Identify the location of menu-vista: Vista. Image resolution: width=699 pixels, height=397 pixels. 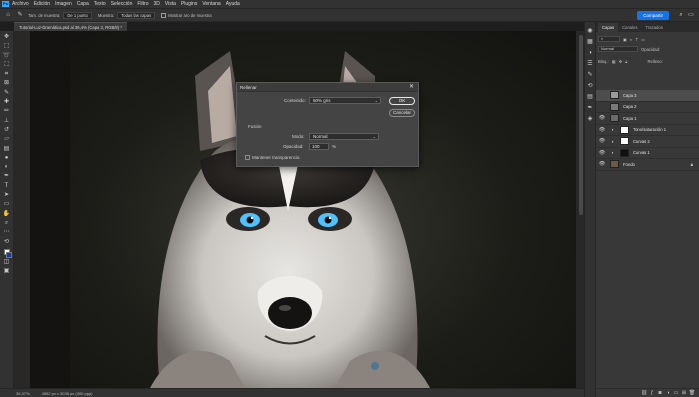
(170, 4).